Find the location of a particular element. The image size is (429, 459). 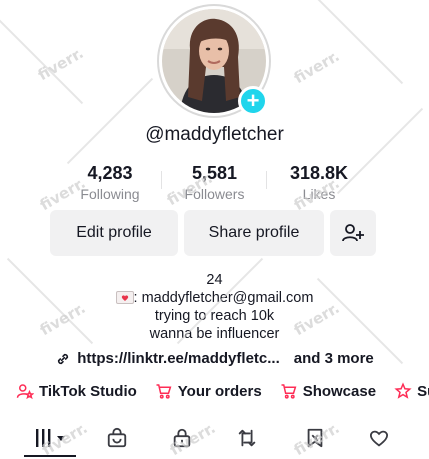

heart-icon is located at coordinates (379, 438).